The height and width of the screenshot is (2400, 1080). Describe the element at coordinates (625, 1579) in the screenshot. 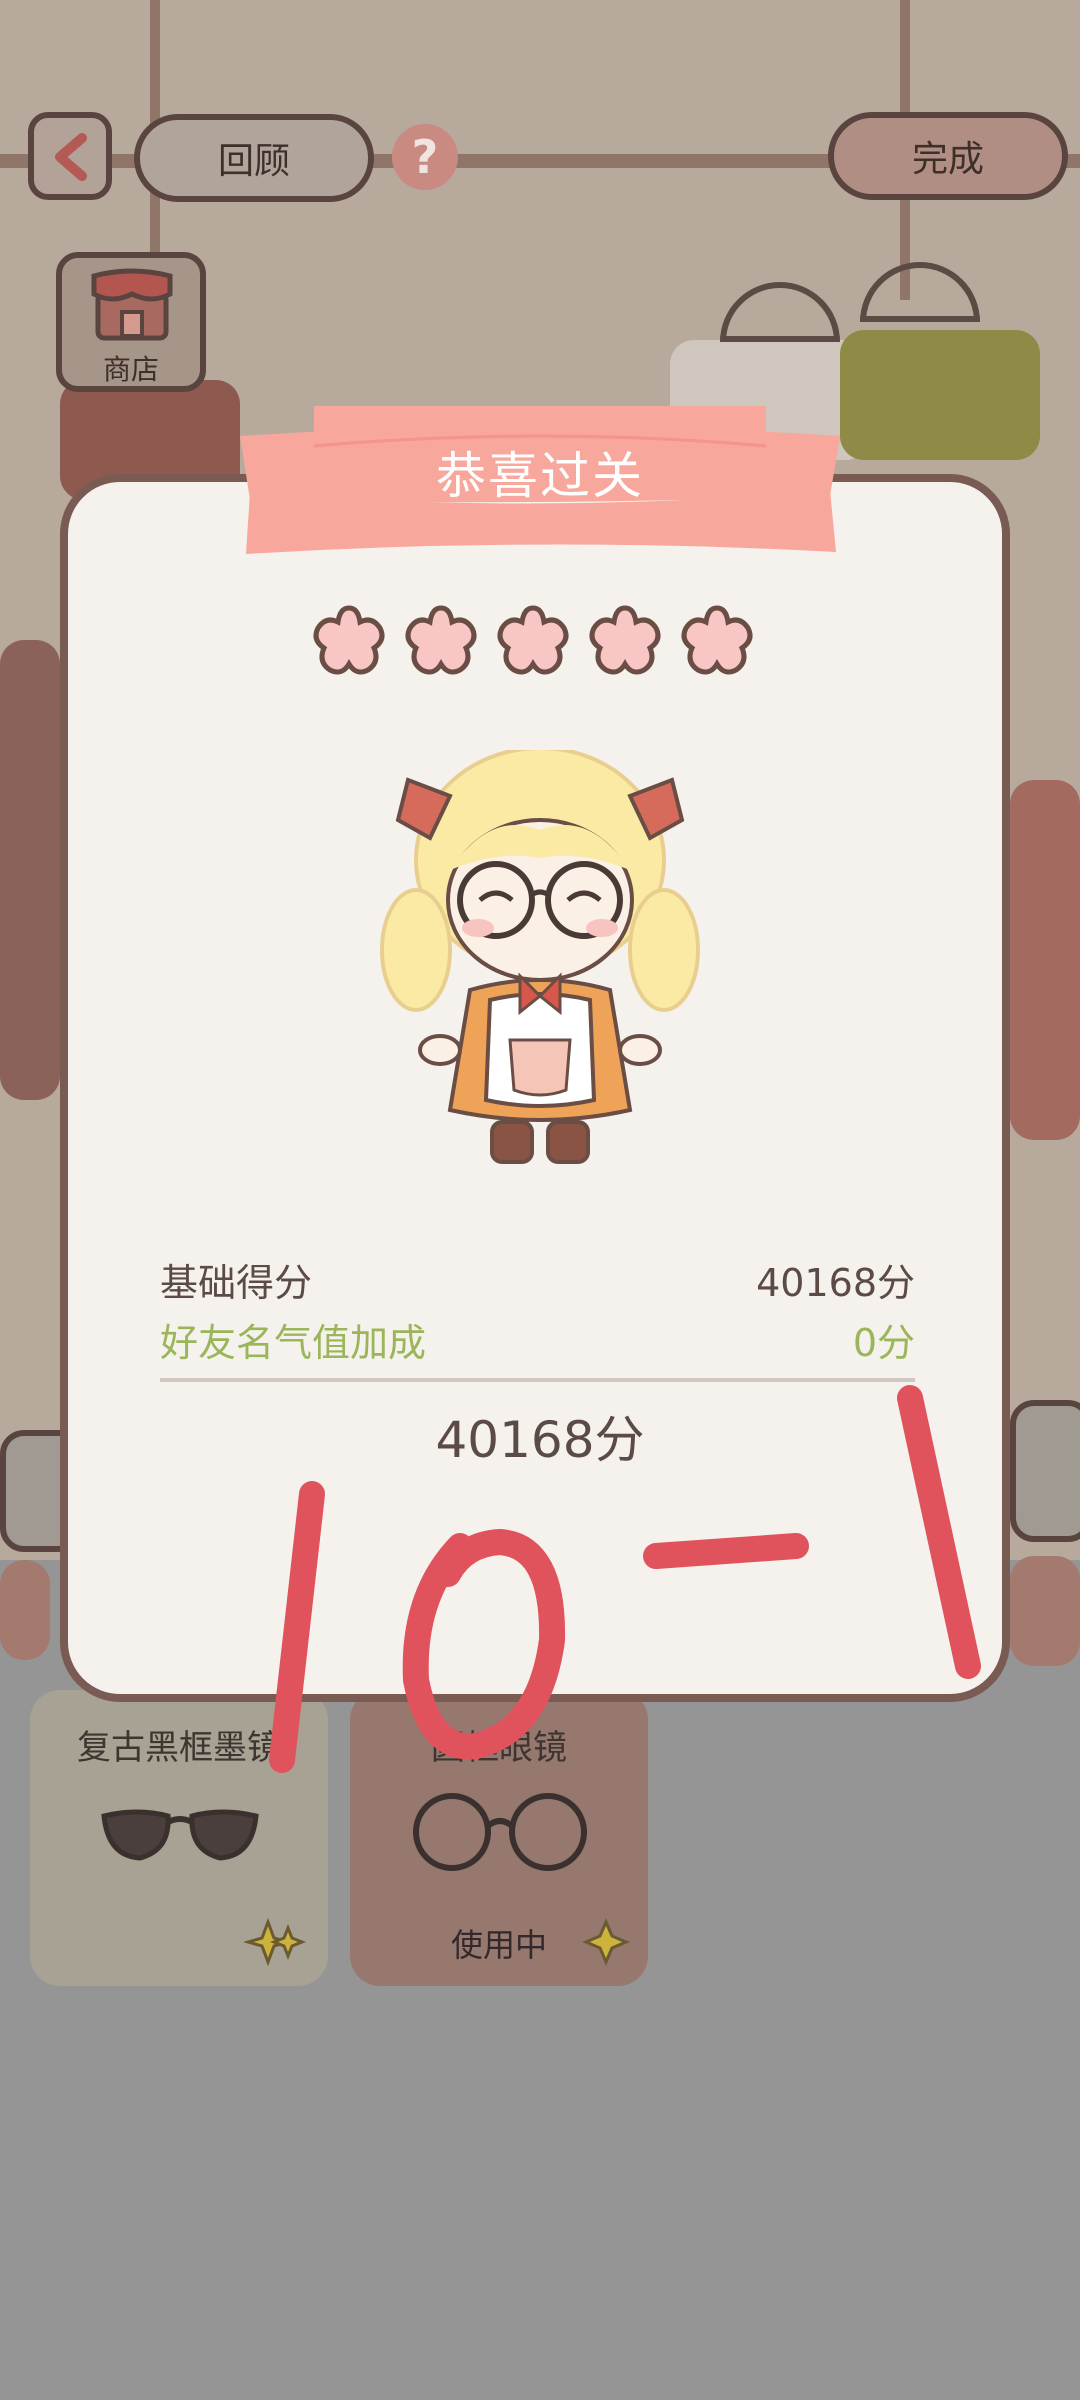

I see `handwritten-annotation` at that location.